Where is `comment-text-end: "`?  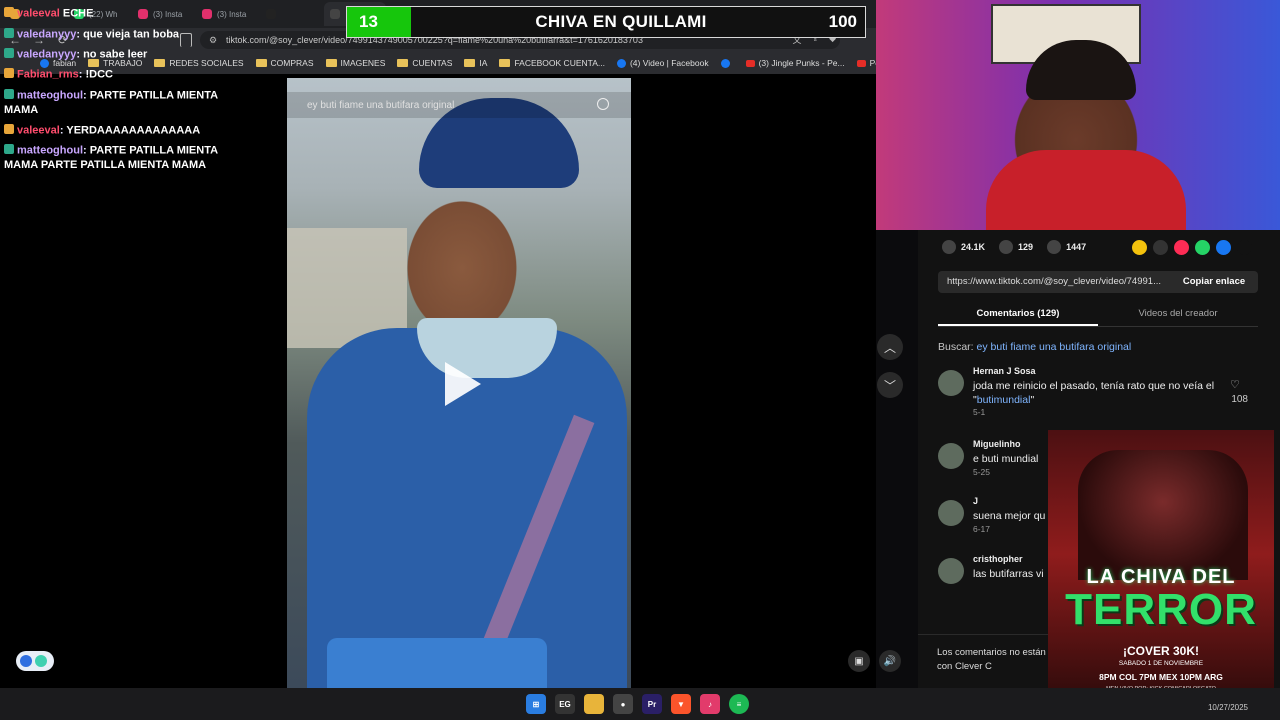
comment-text-end: " is located at coordinates (1032, 400).